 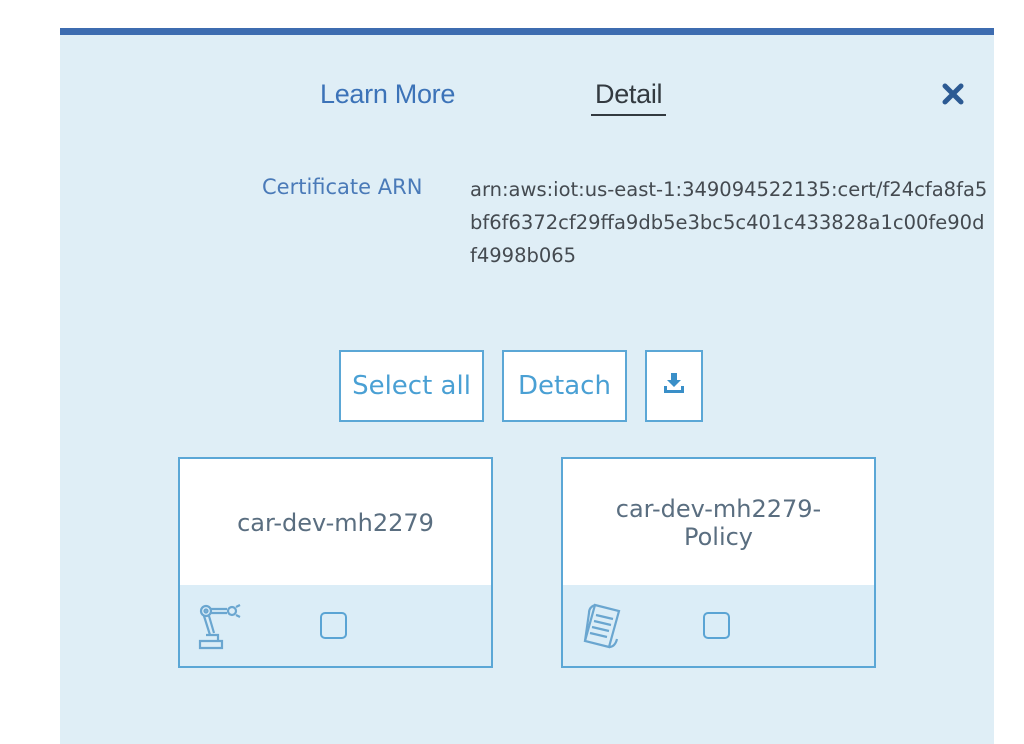 I want to click on detach-button: Detach, so click(x=564, y=386).